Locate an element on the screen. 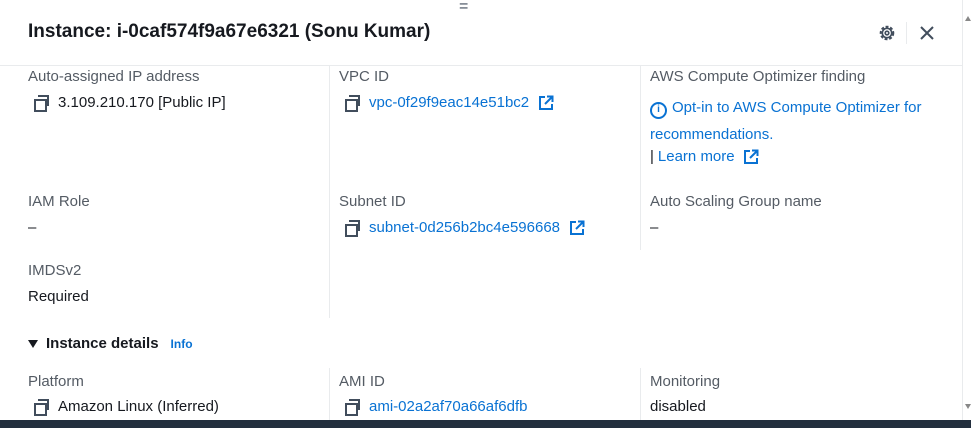 The height and width of the screenshot is (428, 971). ami-id-label: AMI ID is located at coordinates (362, 381).